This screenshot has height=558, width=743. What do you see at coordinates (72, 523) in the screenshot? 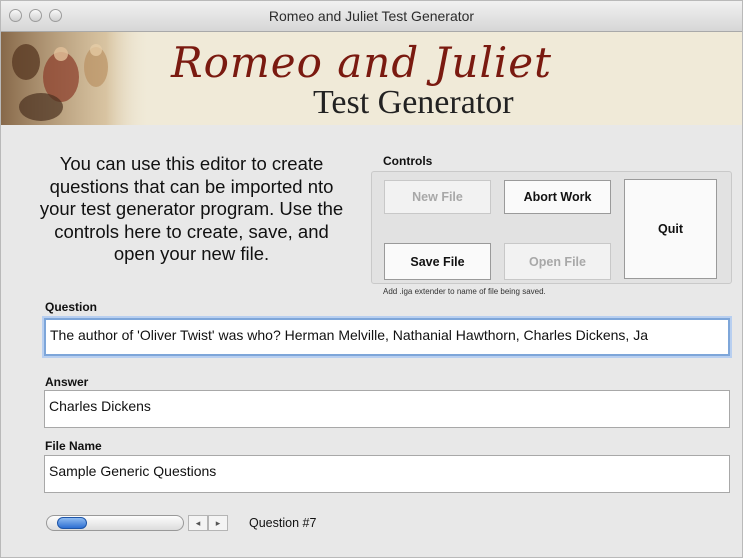
I see `scroll-thumb` at bounding box center [72, 523].